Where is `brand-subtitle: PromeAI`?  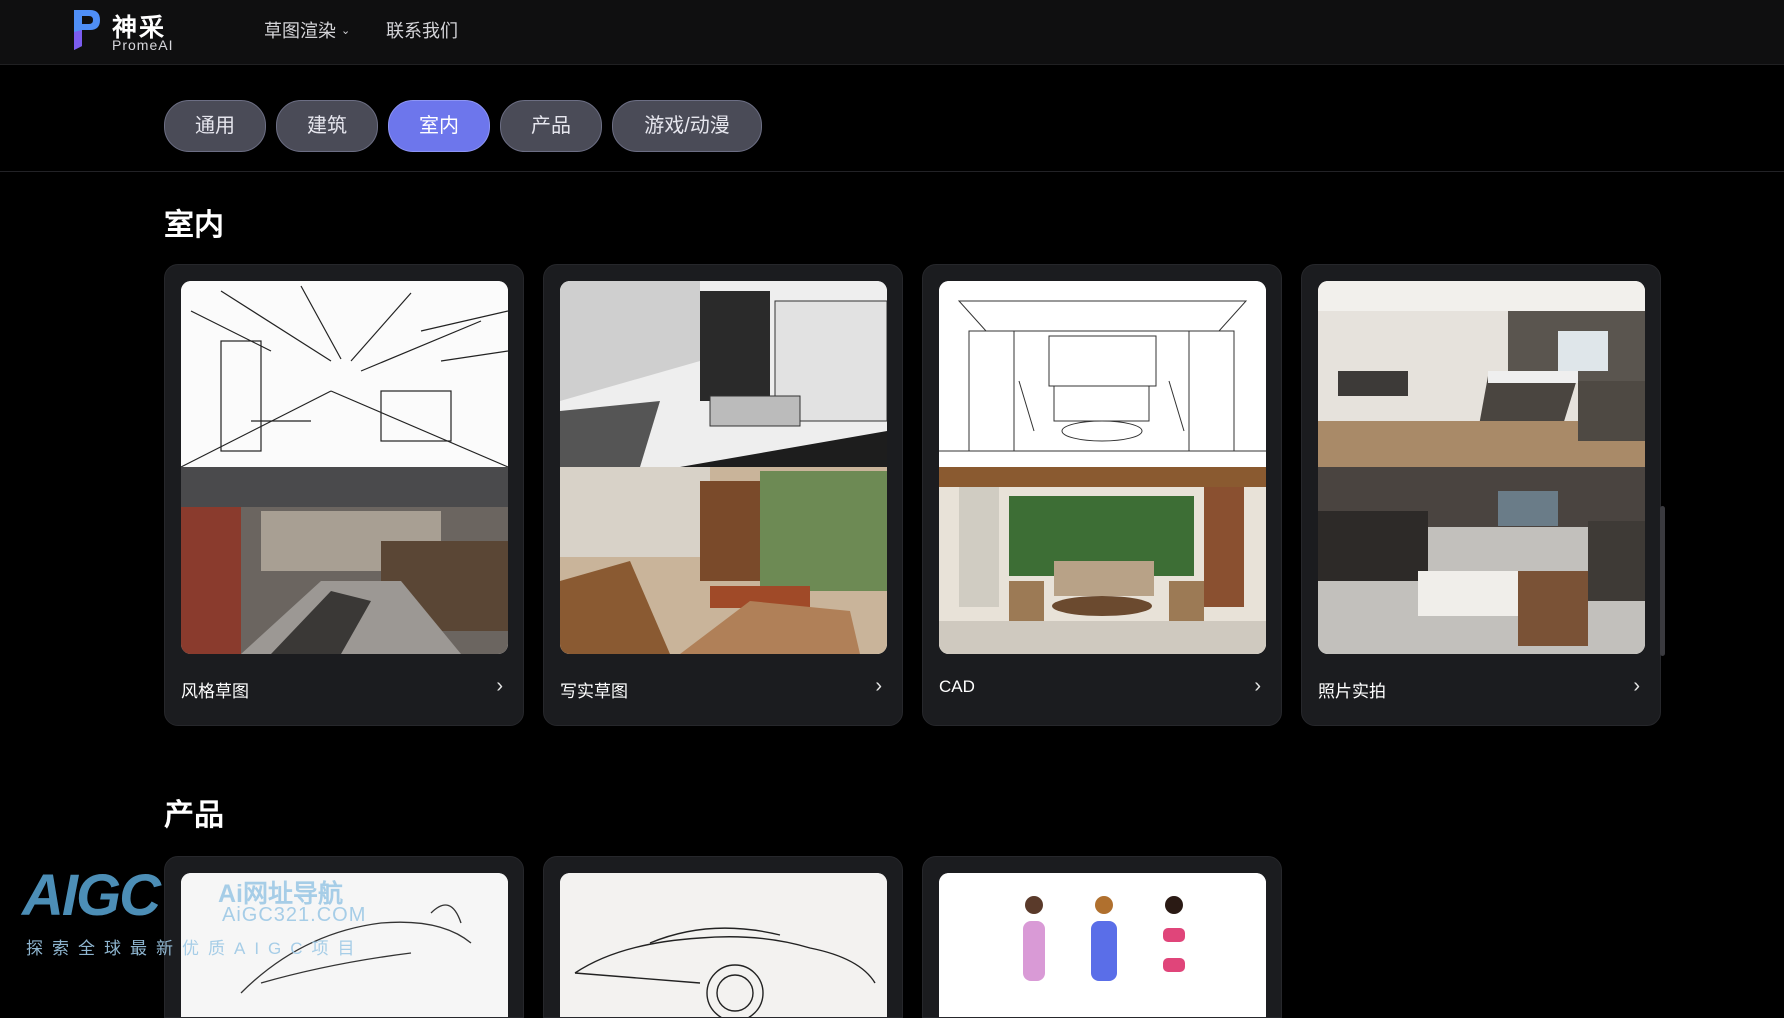 brand-subtitle: PromeAI is located at coordinates (143, 45).